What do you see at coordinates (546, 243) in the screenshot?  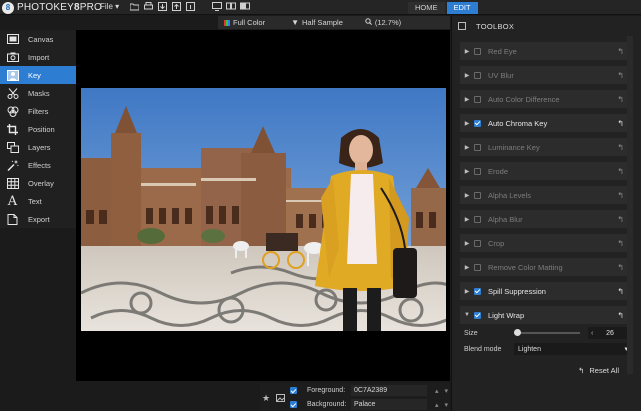 I see `tool-crop: ▶ Crop ↰` at bounding box center [546, 243].